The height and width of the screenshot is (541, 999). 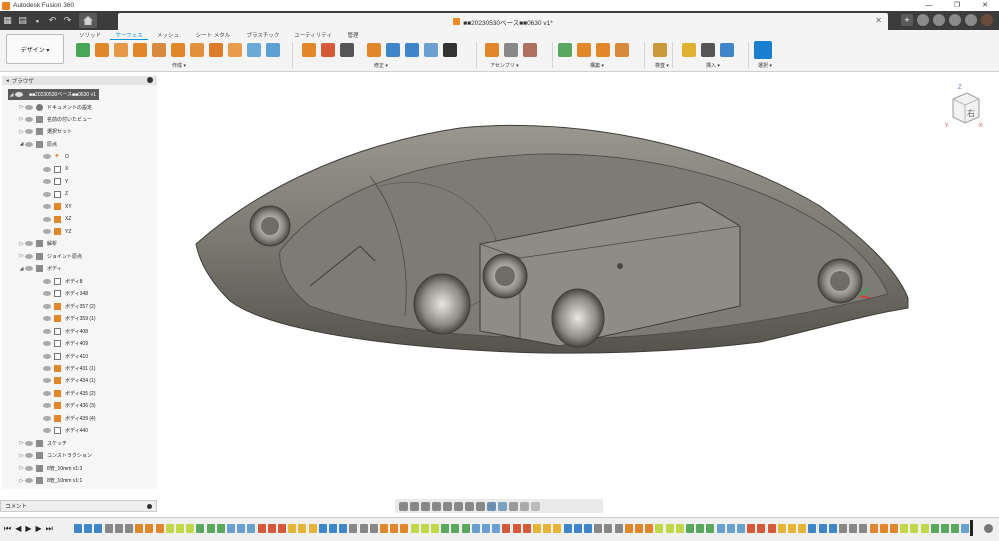 I want to click on tab-surface: サーフェス, so click(x=129, y=35).